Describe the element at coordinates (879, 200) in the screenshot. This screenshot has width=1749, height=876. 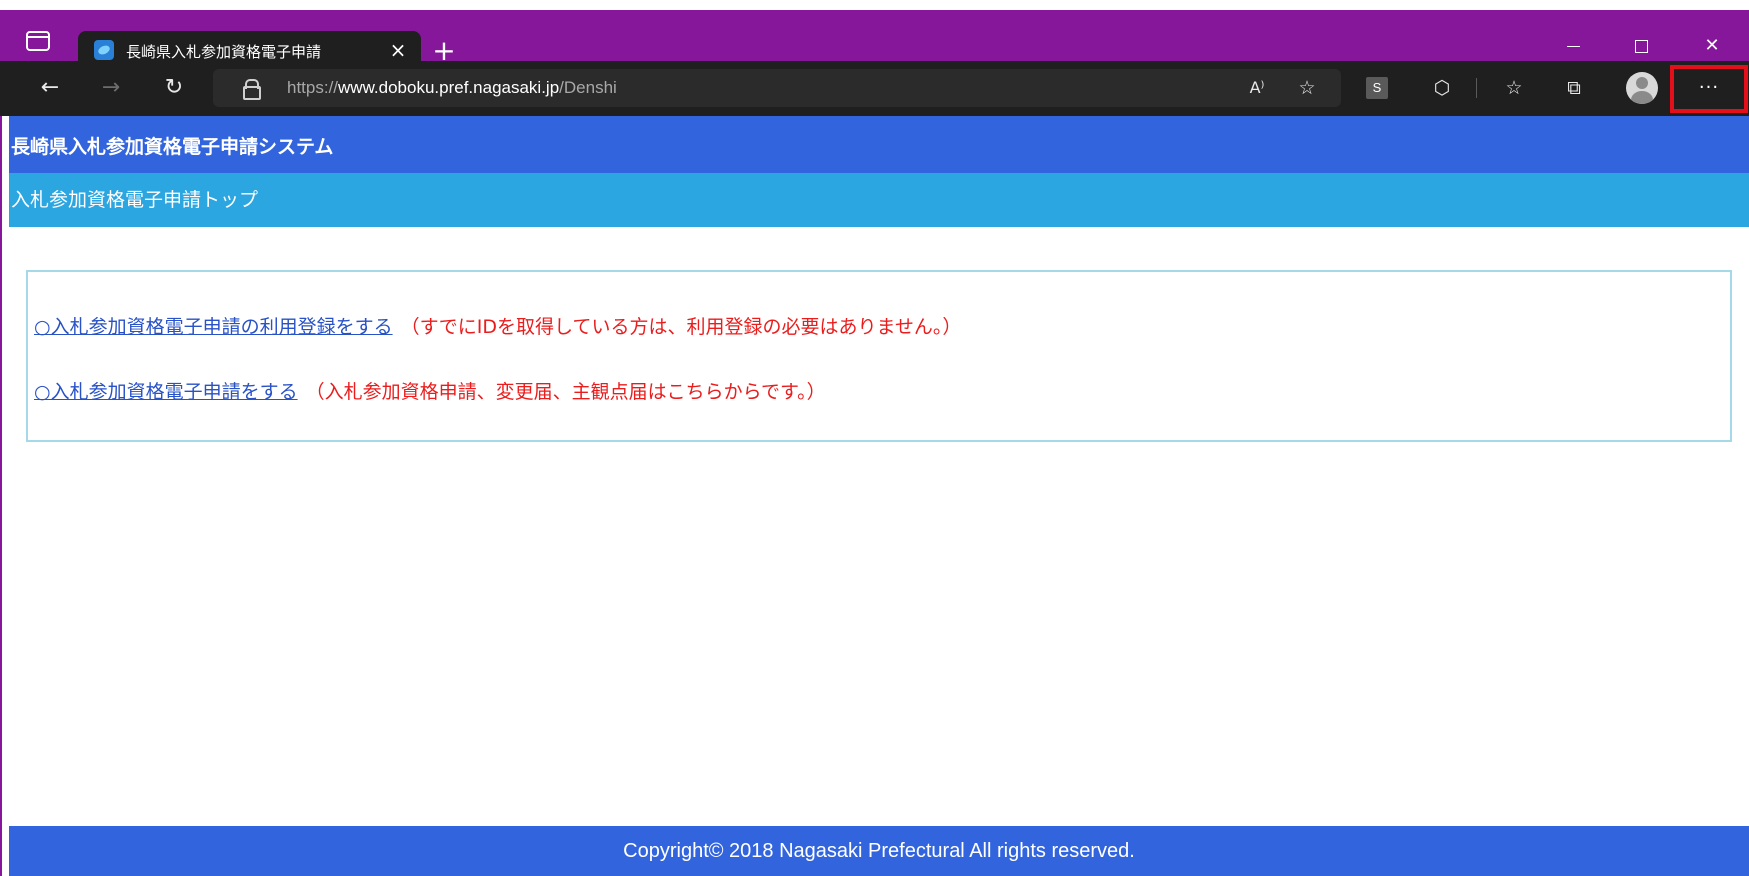
I see `page-subtitle: 入札参加資格電子申請トップ` at that location.